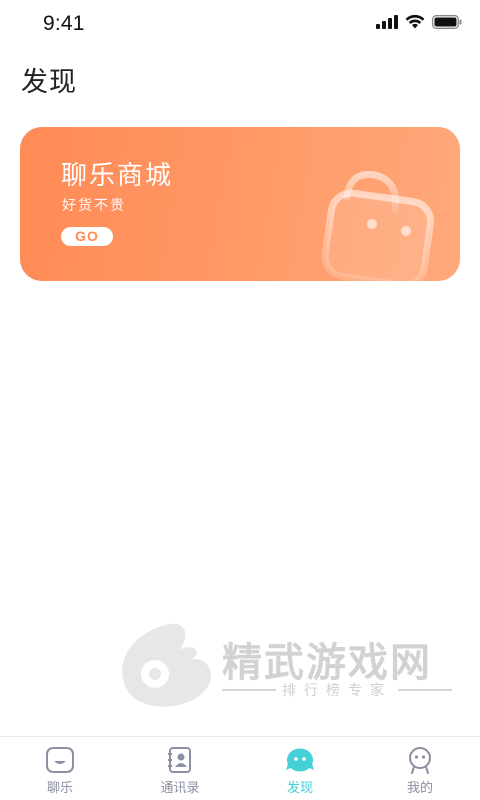 This screenshot has width=480, height=800. I want to click on status-time: 9:41, so click(64, 23).